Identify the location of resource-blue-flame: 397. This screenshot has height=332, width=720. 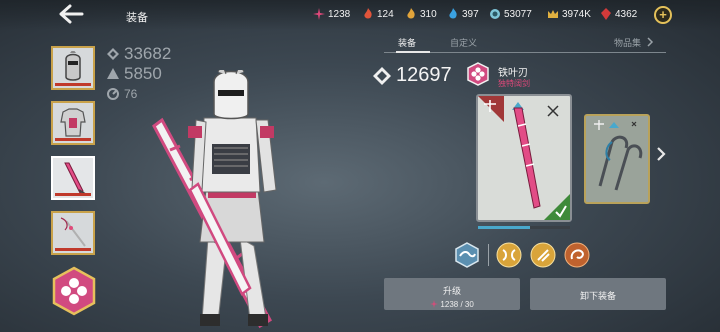
(463, 14).